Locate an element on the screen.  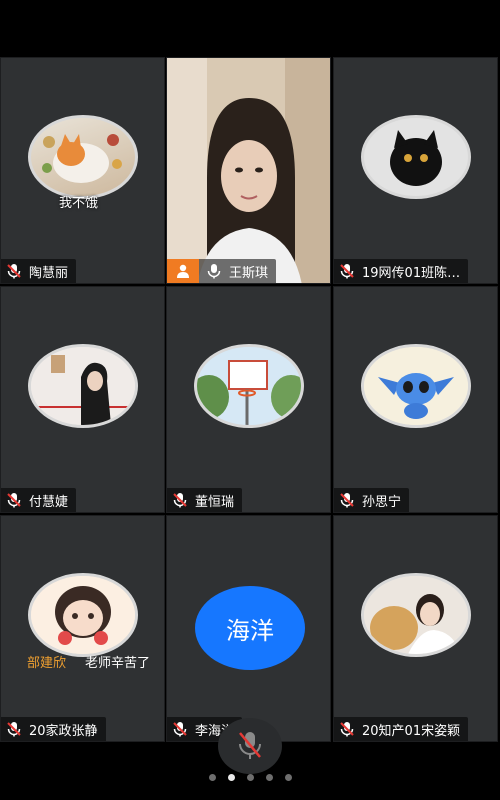
nameplate: 董恒瑞 is located at coordinates (205, 500).